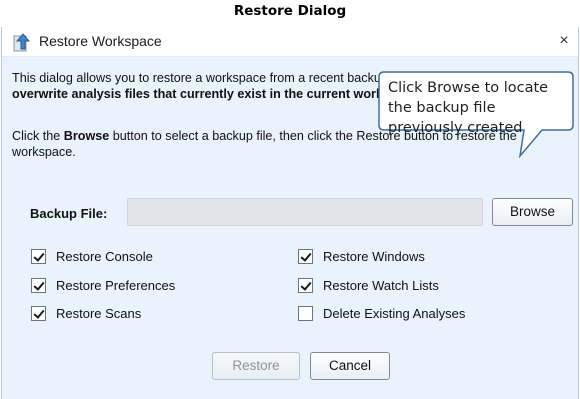  I want to click on window-title: Restore Workspace, so click(100, 41).